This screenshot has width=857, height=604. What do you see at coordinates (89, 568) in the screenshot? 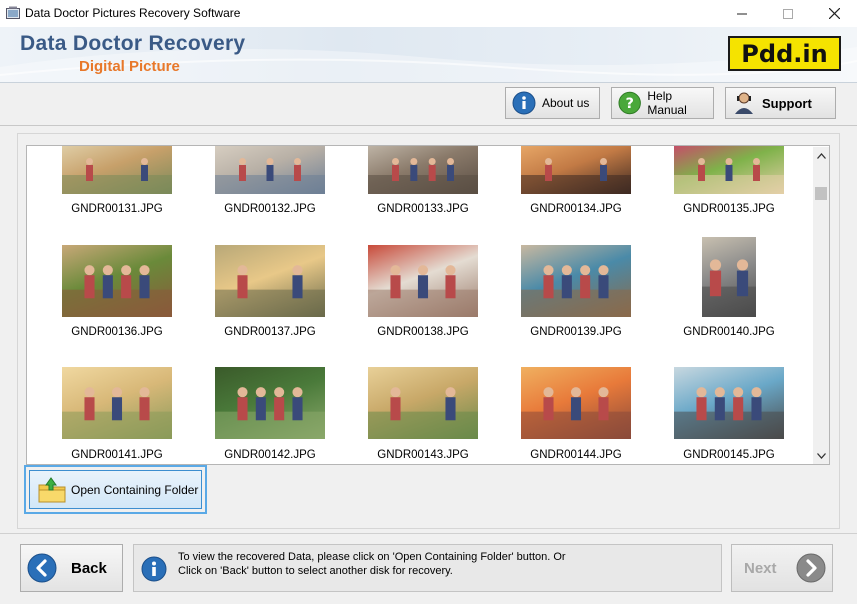
I see `back-label: Back` at bounding box center [89, 568].